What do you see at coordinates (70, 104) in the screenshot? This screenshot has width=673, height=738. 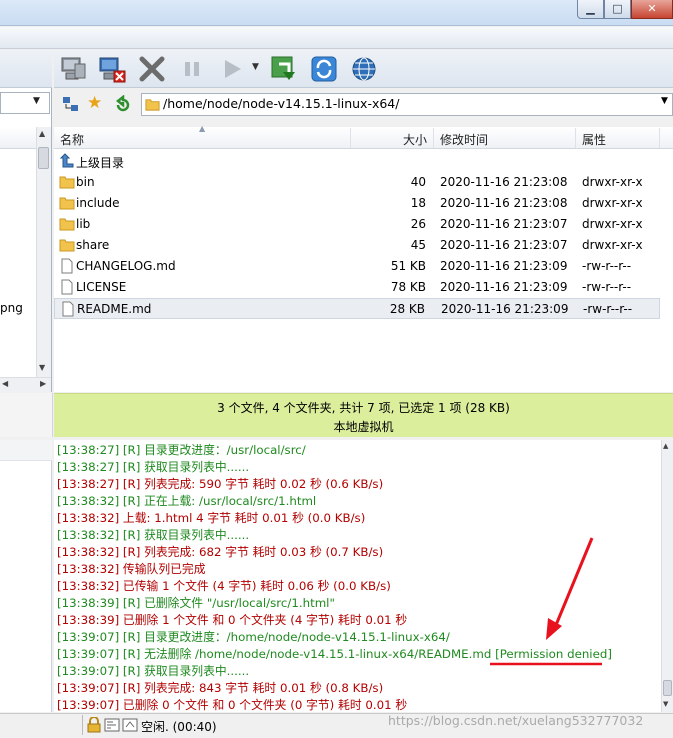 I see `network-icon` at bounding box center [70, 104].